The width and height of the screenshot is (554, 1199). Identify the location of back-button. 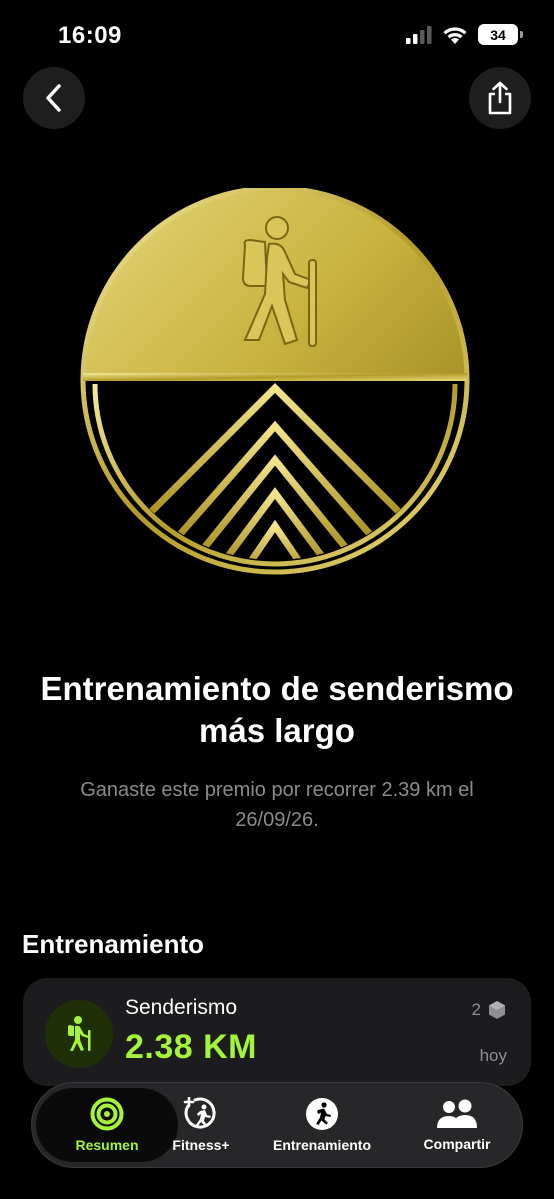
(54, 98).